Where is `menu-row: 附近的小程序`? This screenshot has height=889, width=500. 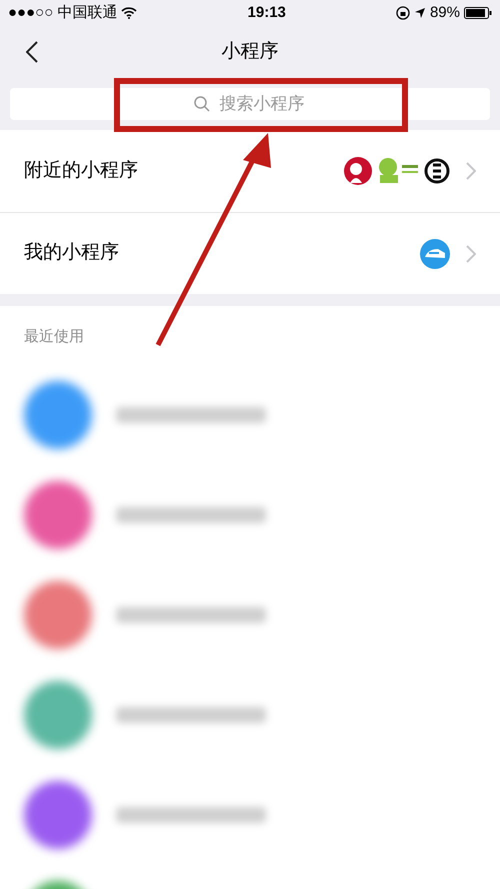 menu-row: 附近的小程序 is located at coordinates (250, 171).